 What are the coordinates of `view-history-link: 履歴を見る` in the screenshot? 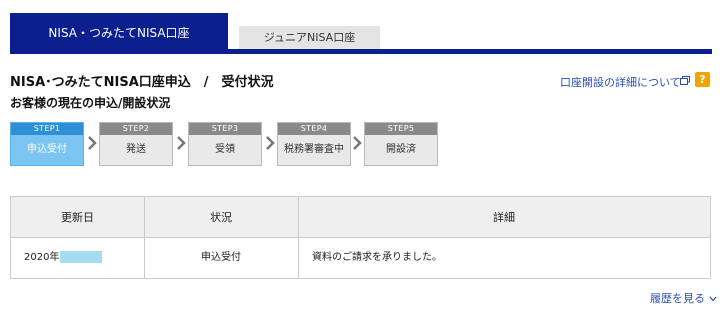 It's located at (683, 298).